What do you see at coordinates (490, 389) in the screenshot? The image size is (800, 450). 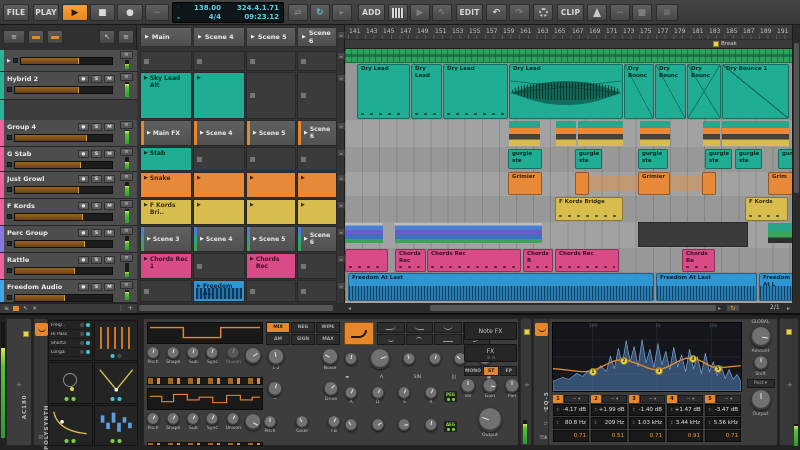 I see `gain-knob: Gain` at bounding box center [490, 389].